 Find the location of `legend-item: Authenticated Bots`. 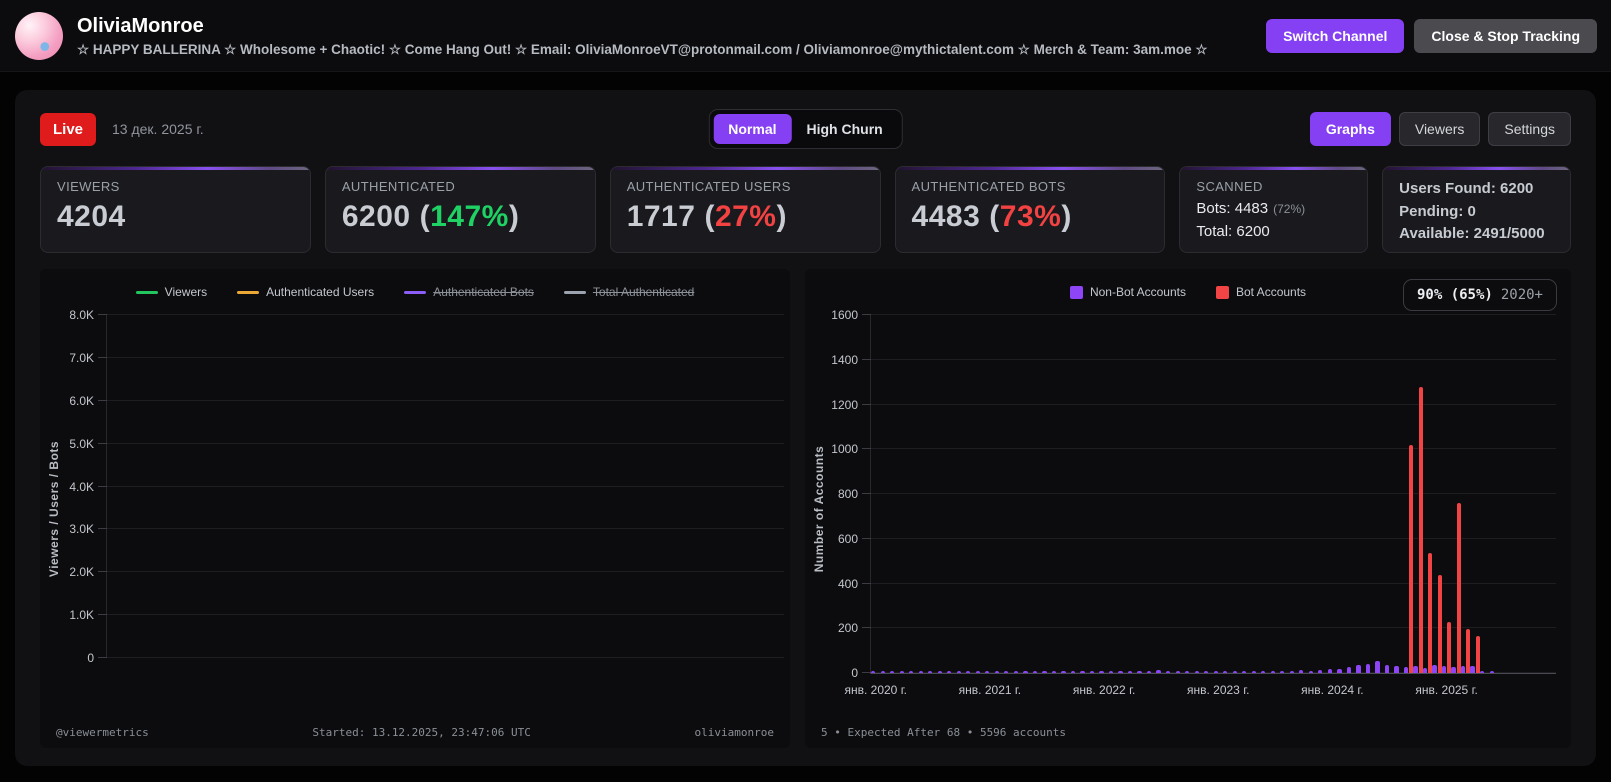

legend-item: Authenticated Bots is located at coordinates (469, 292).